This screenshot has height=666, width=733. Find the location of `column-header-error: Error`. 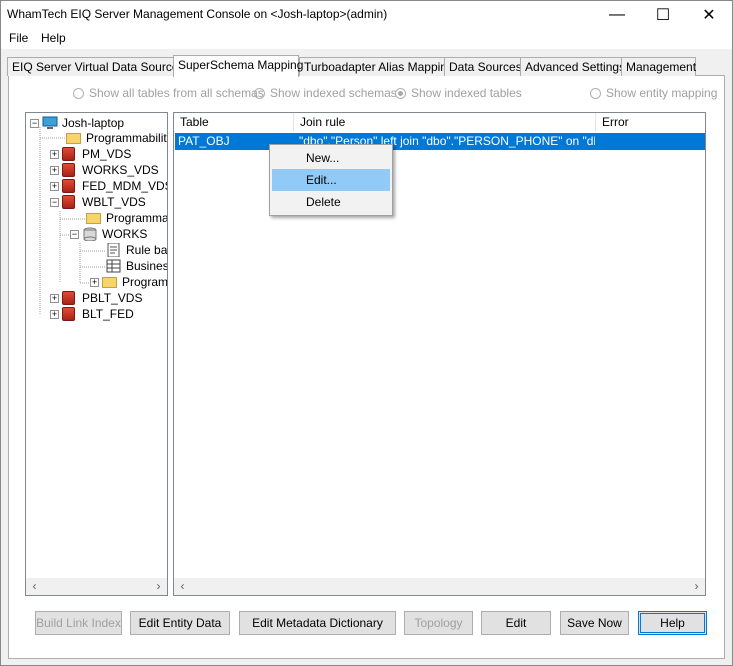

column-header-error: Error is located at coordinates (650, 122).